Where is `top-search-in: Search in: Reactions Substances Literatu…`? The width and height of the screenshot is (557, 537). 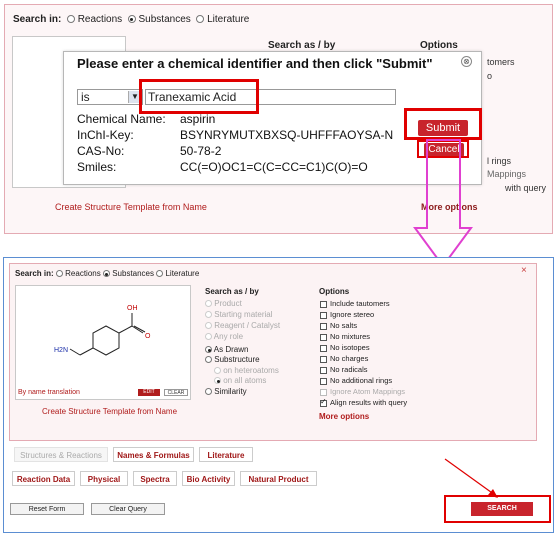 top-search-in: Search in: Reactions Substances Literatu… is located at coordinates (131, 19).